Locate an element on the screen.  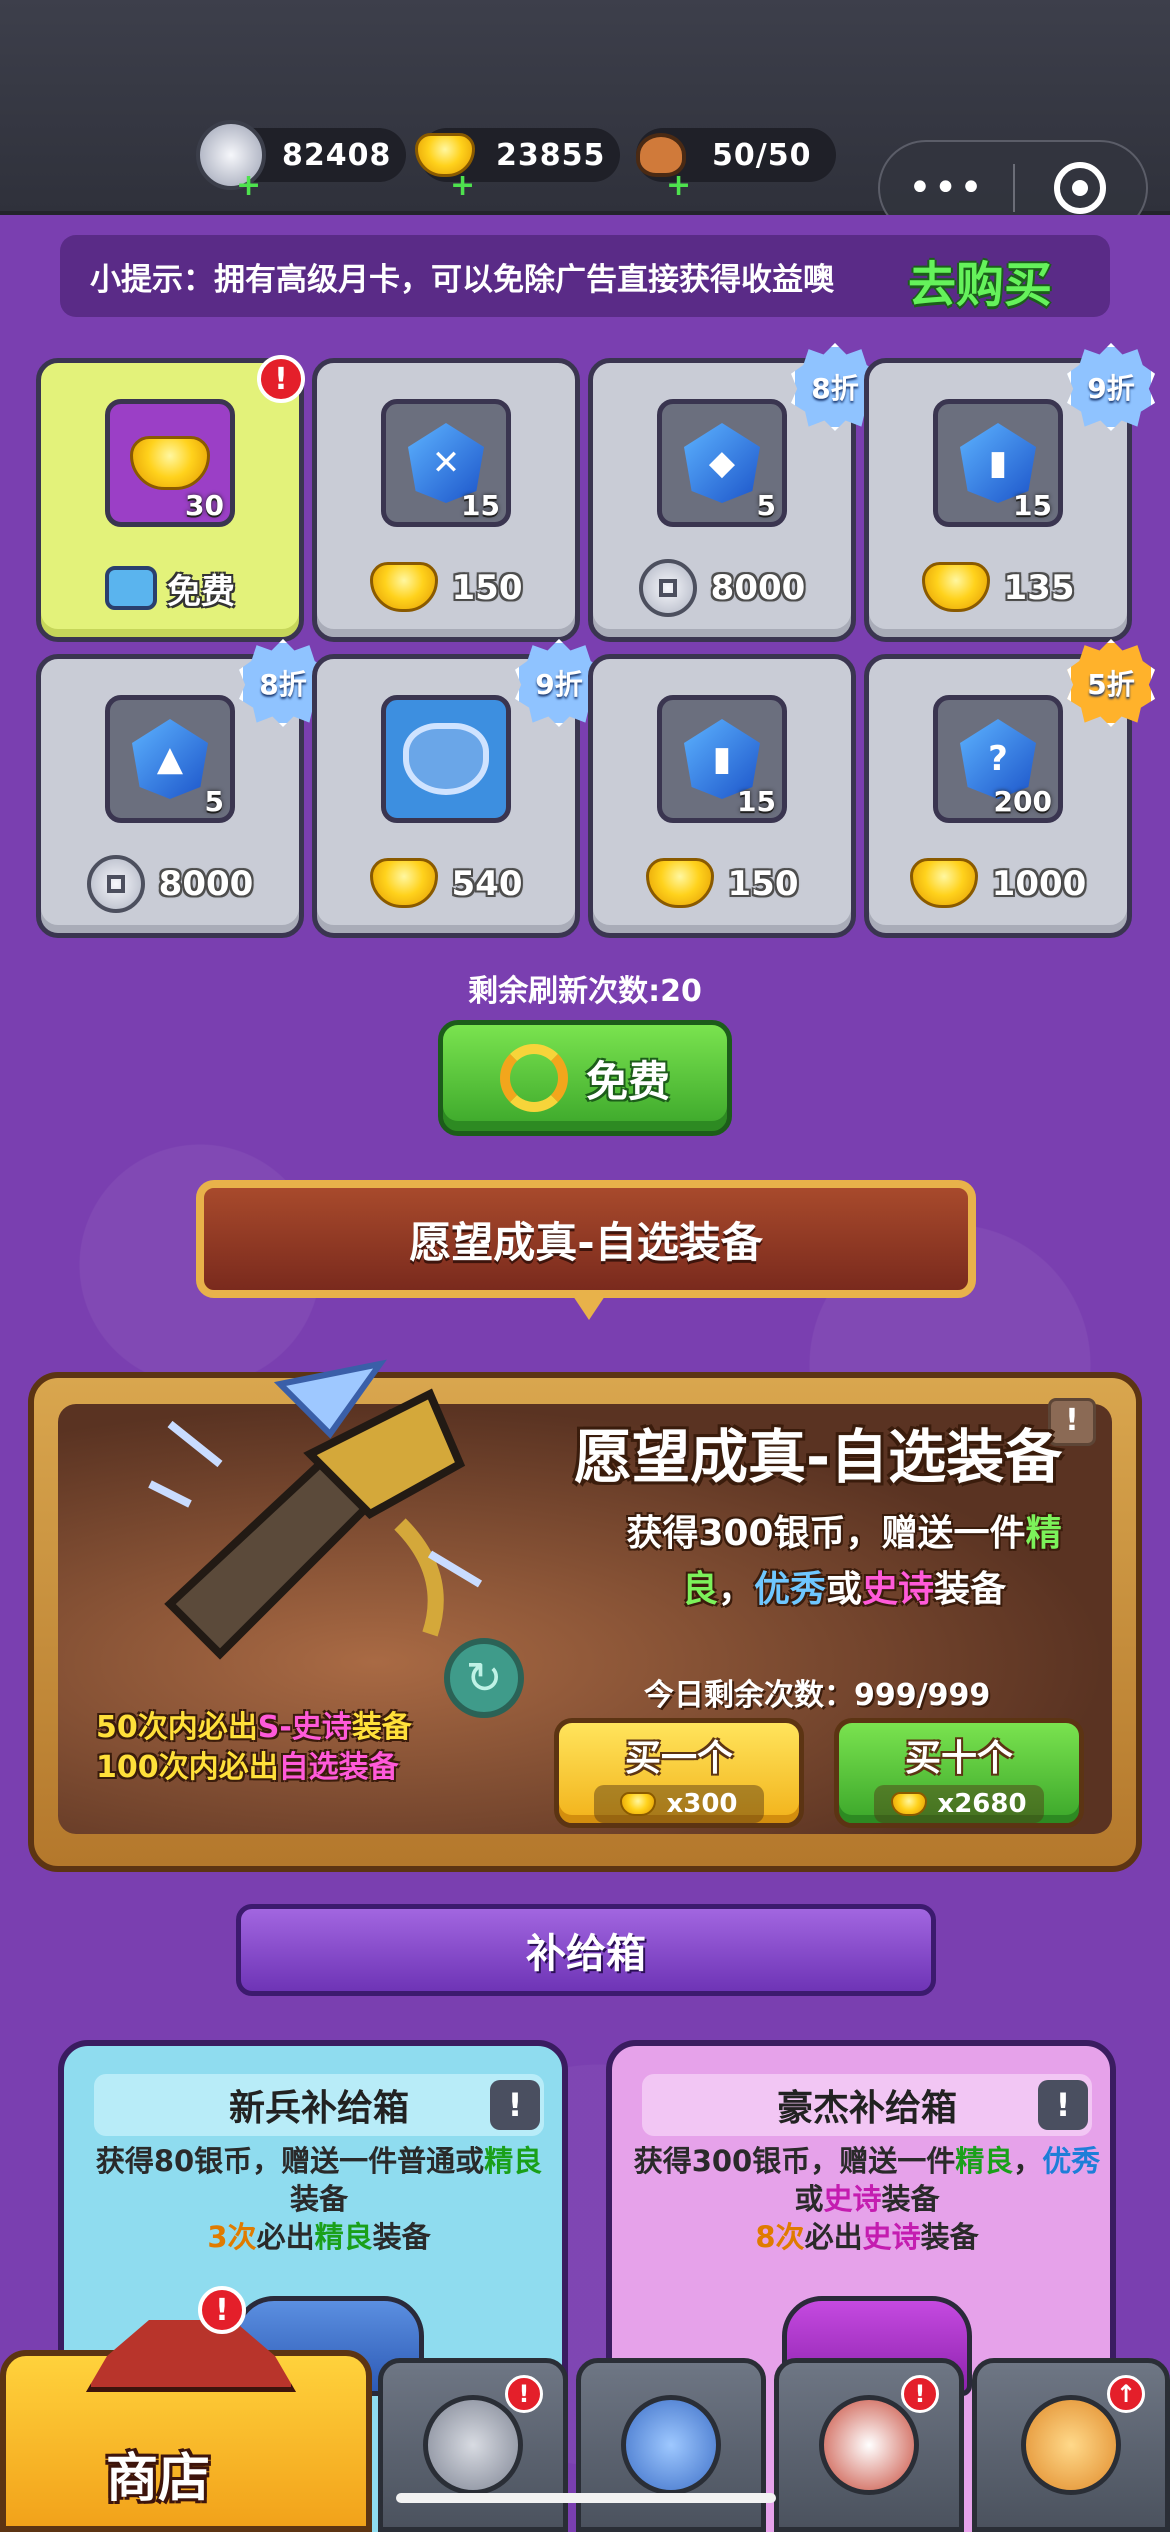
nav-helmet-tab: ! is located at coordinates (473, 2445).